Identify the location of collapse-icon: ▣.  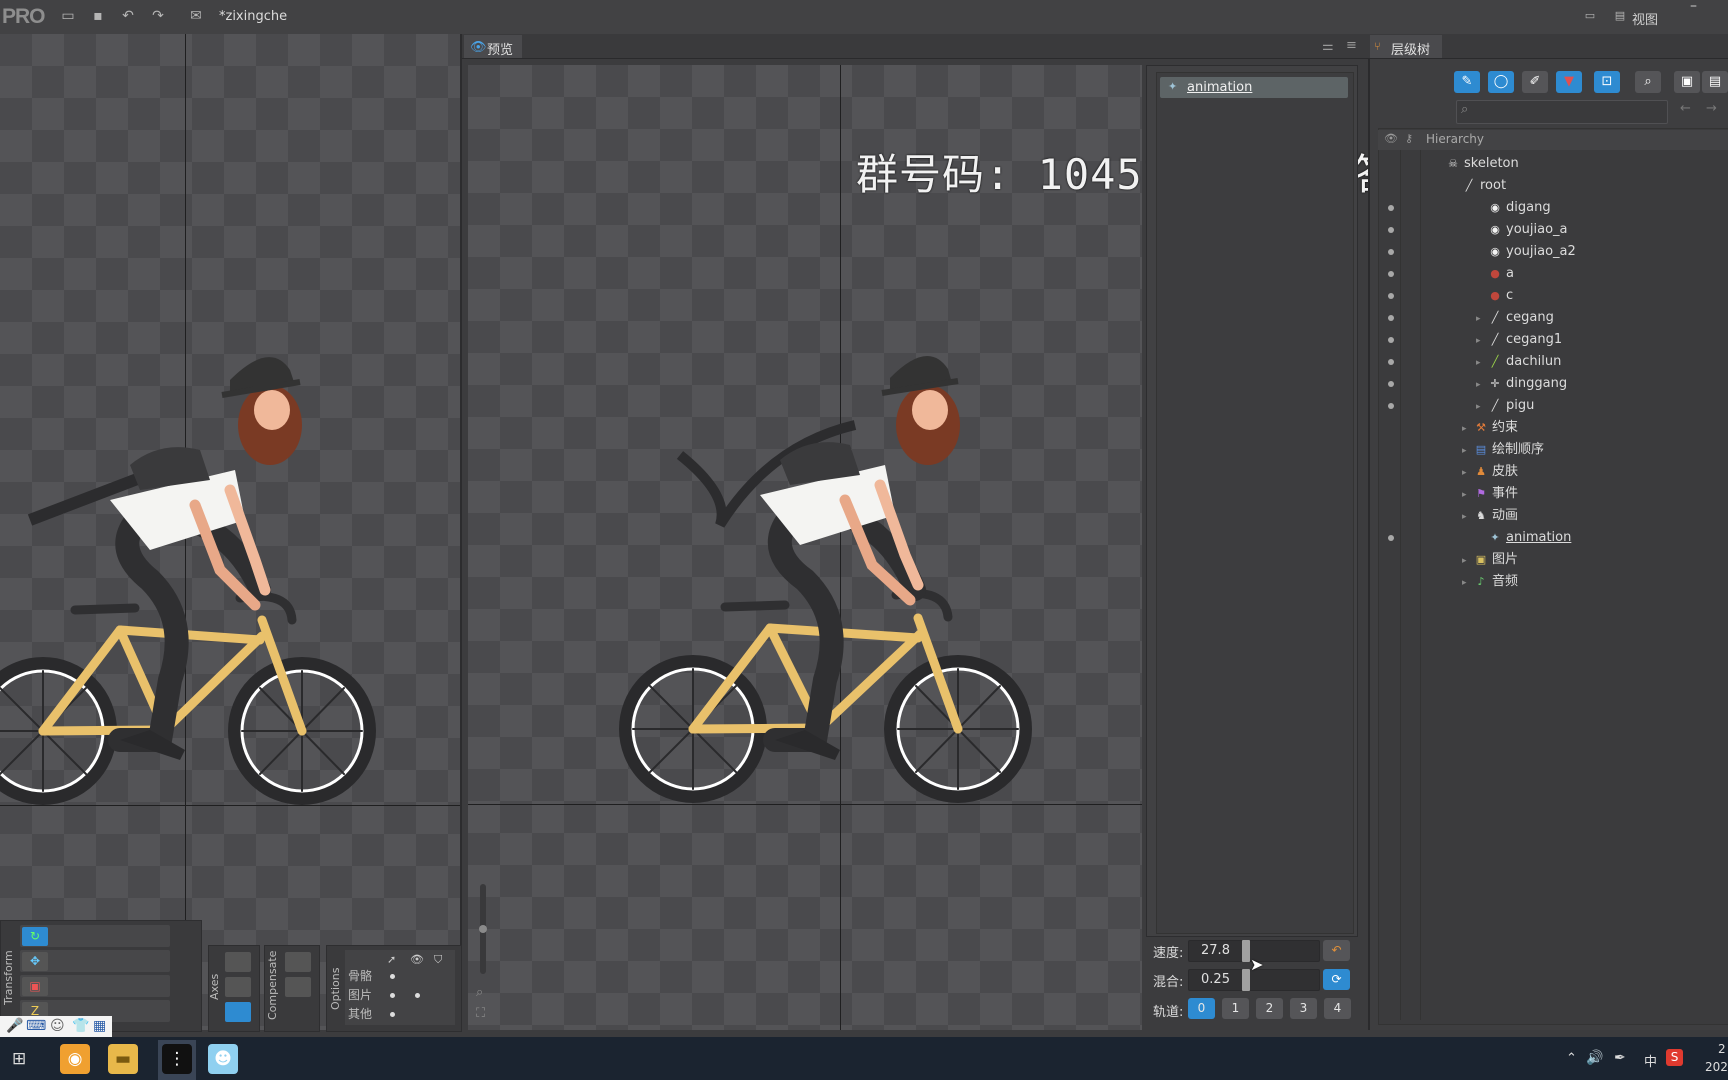
(1687, 82).